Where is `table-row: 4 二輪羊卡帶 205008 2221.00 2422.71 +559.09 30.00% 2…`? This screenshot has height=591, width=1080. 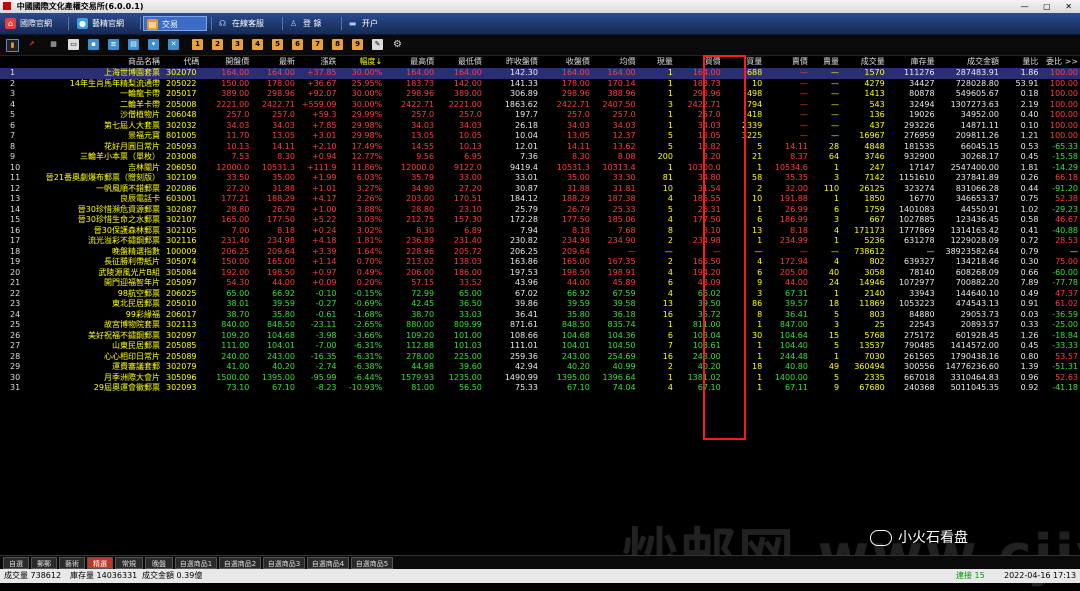
table-row: 4 二輪羊卡帶 205008 2221.00 2422.71 +559.09 30.00% 2… is located at coordinates (540, 105).